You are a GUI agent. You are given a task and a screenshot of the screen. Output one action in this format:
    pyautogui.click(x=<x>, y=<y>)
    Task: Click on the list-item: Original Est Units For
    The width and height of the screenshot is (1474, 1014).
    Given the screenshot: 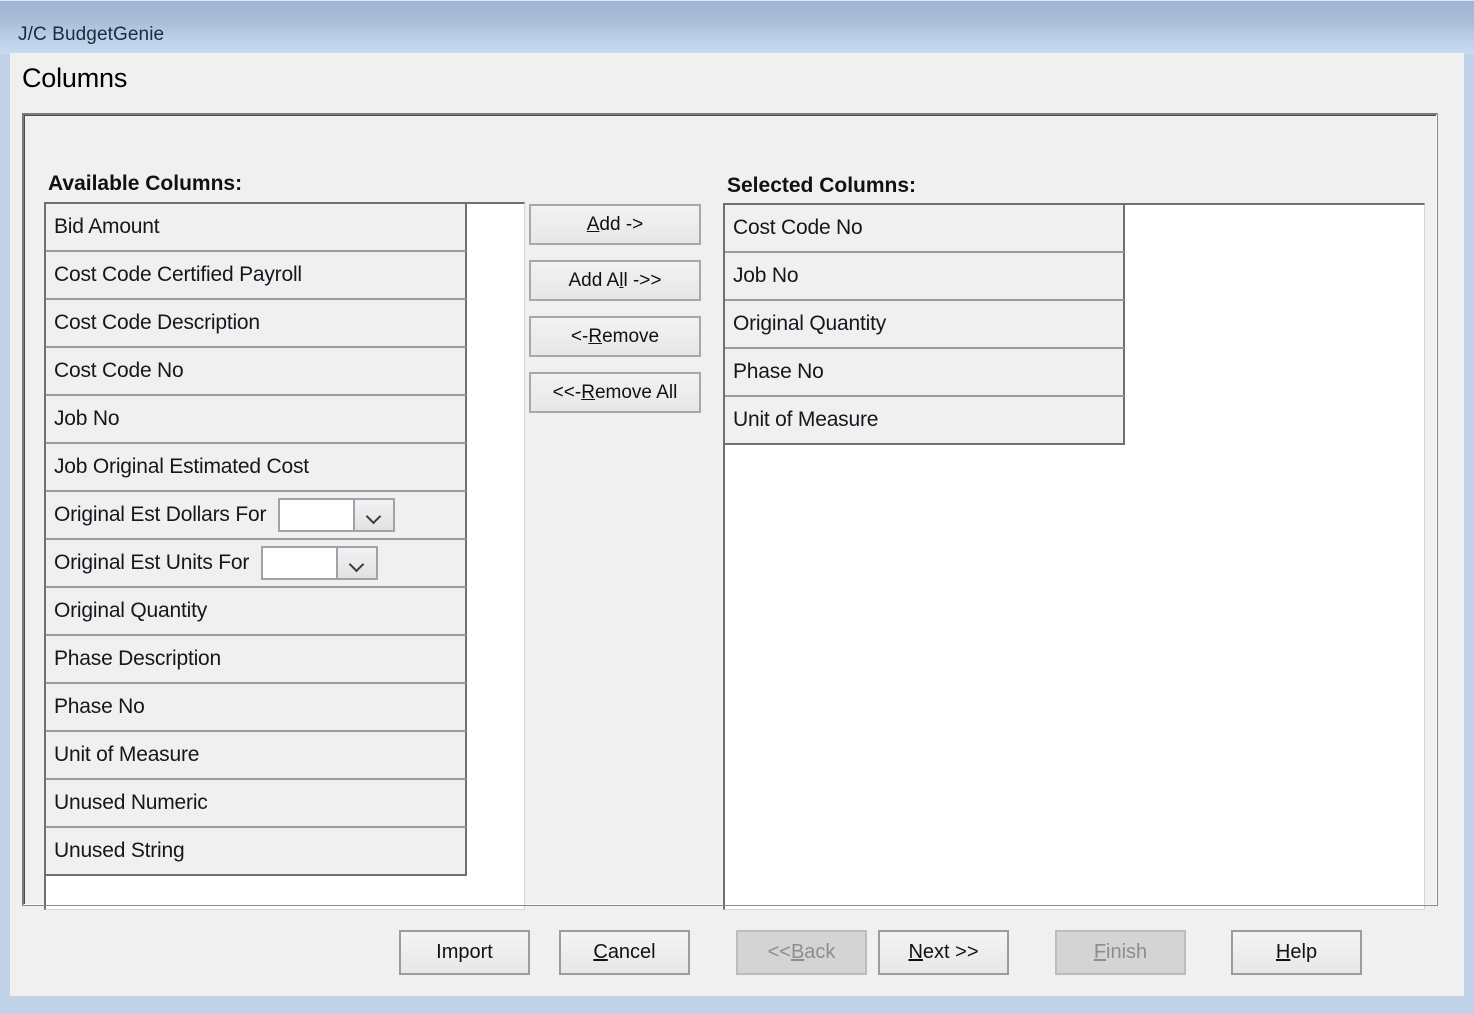 What is the action you would take?
    pyautogui.click(x=256, y=564)
    